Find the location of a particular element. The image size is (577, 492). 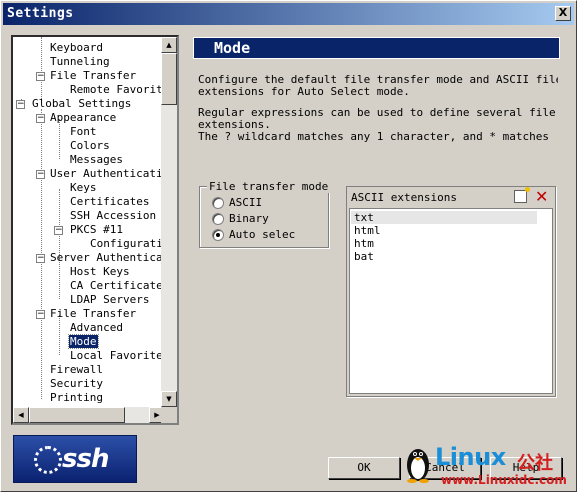

watermark-url: www.Linuxidc.com is located at coordinates (504, 480).